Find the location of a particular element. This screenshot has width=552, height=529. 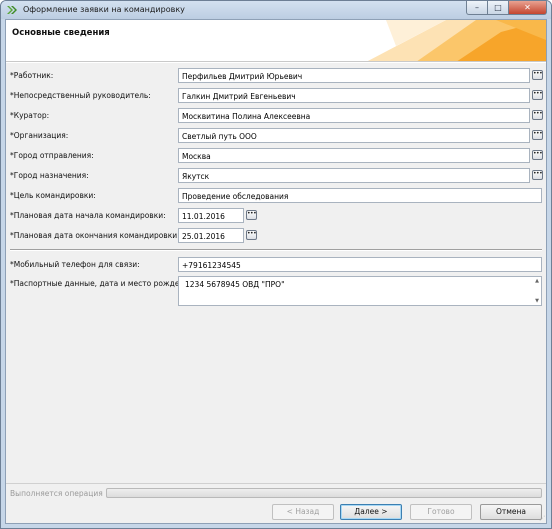

curator-lookup-button: ••• is located at coordinates (537, 115).